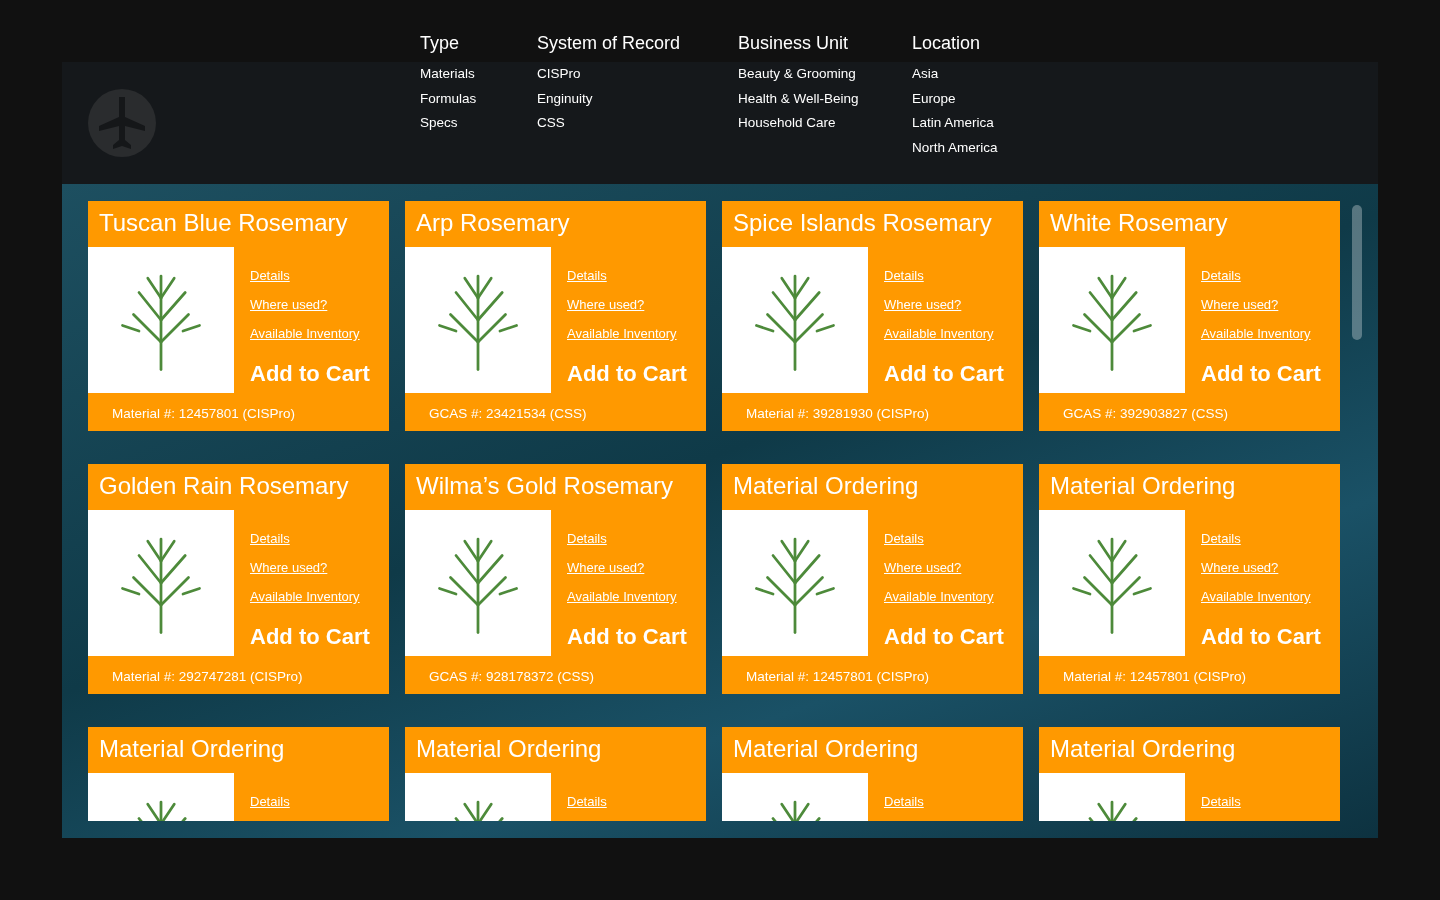 Image resolution: width=1440 pixels, height=900 pixels. Describe the element at coordinates (637, 74) in the screenshot. I see `filter-link: CISPro` at that location.